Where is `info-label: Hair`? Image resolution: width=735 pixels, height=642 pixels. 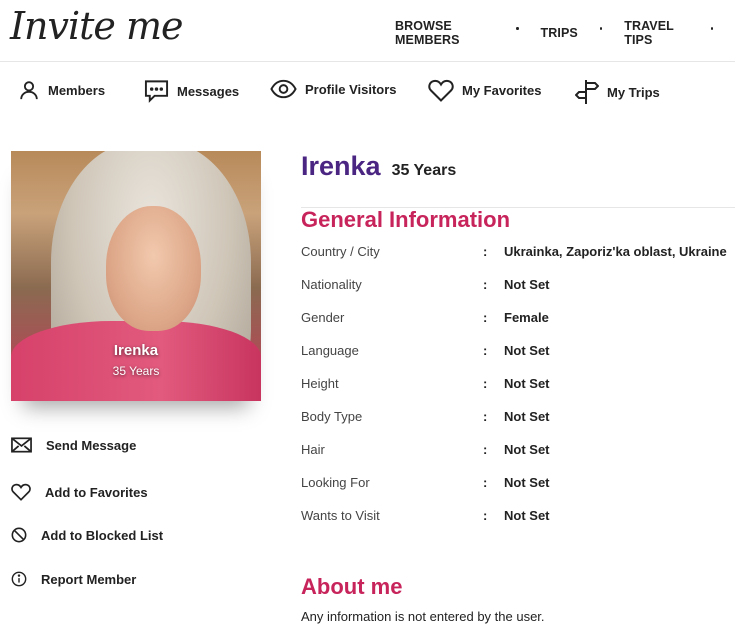 info-label: Hair is located at coordinates (313, 449).